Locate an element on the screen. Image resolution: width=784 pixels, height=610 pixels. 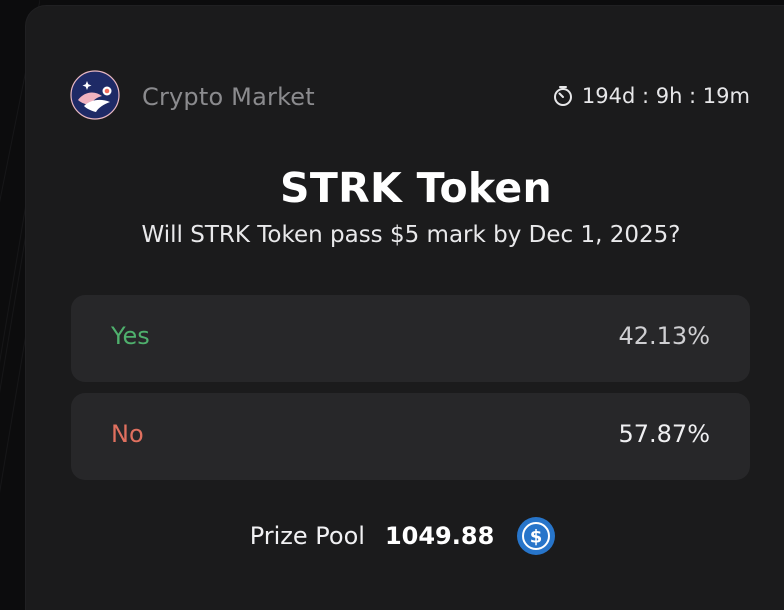
option-no-value: 57.87% is located at coordinates (664, 434).